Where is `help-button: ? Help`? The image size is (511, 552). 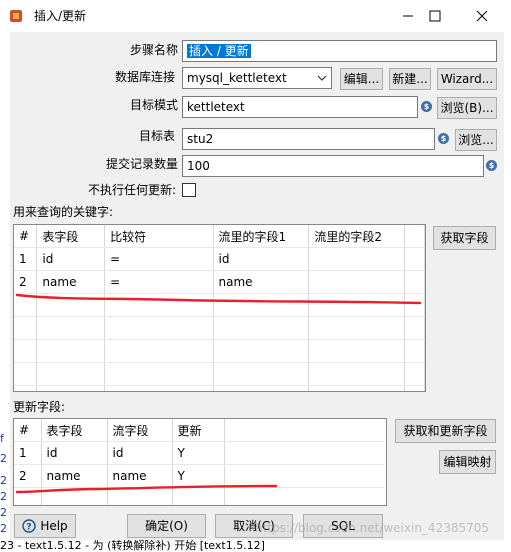
help-button: ? Help is located at coordinates (45, 526).